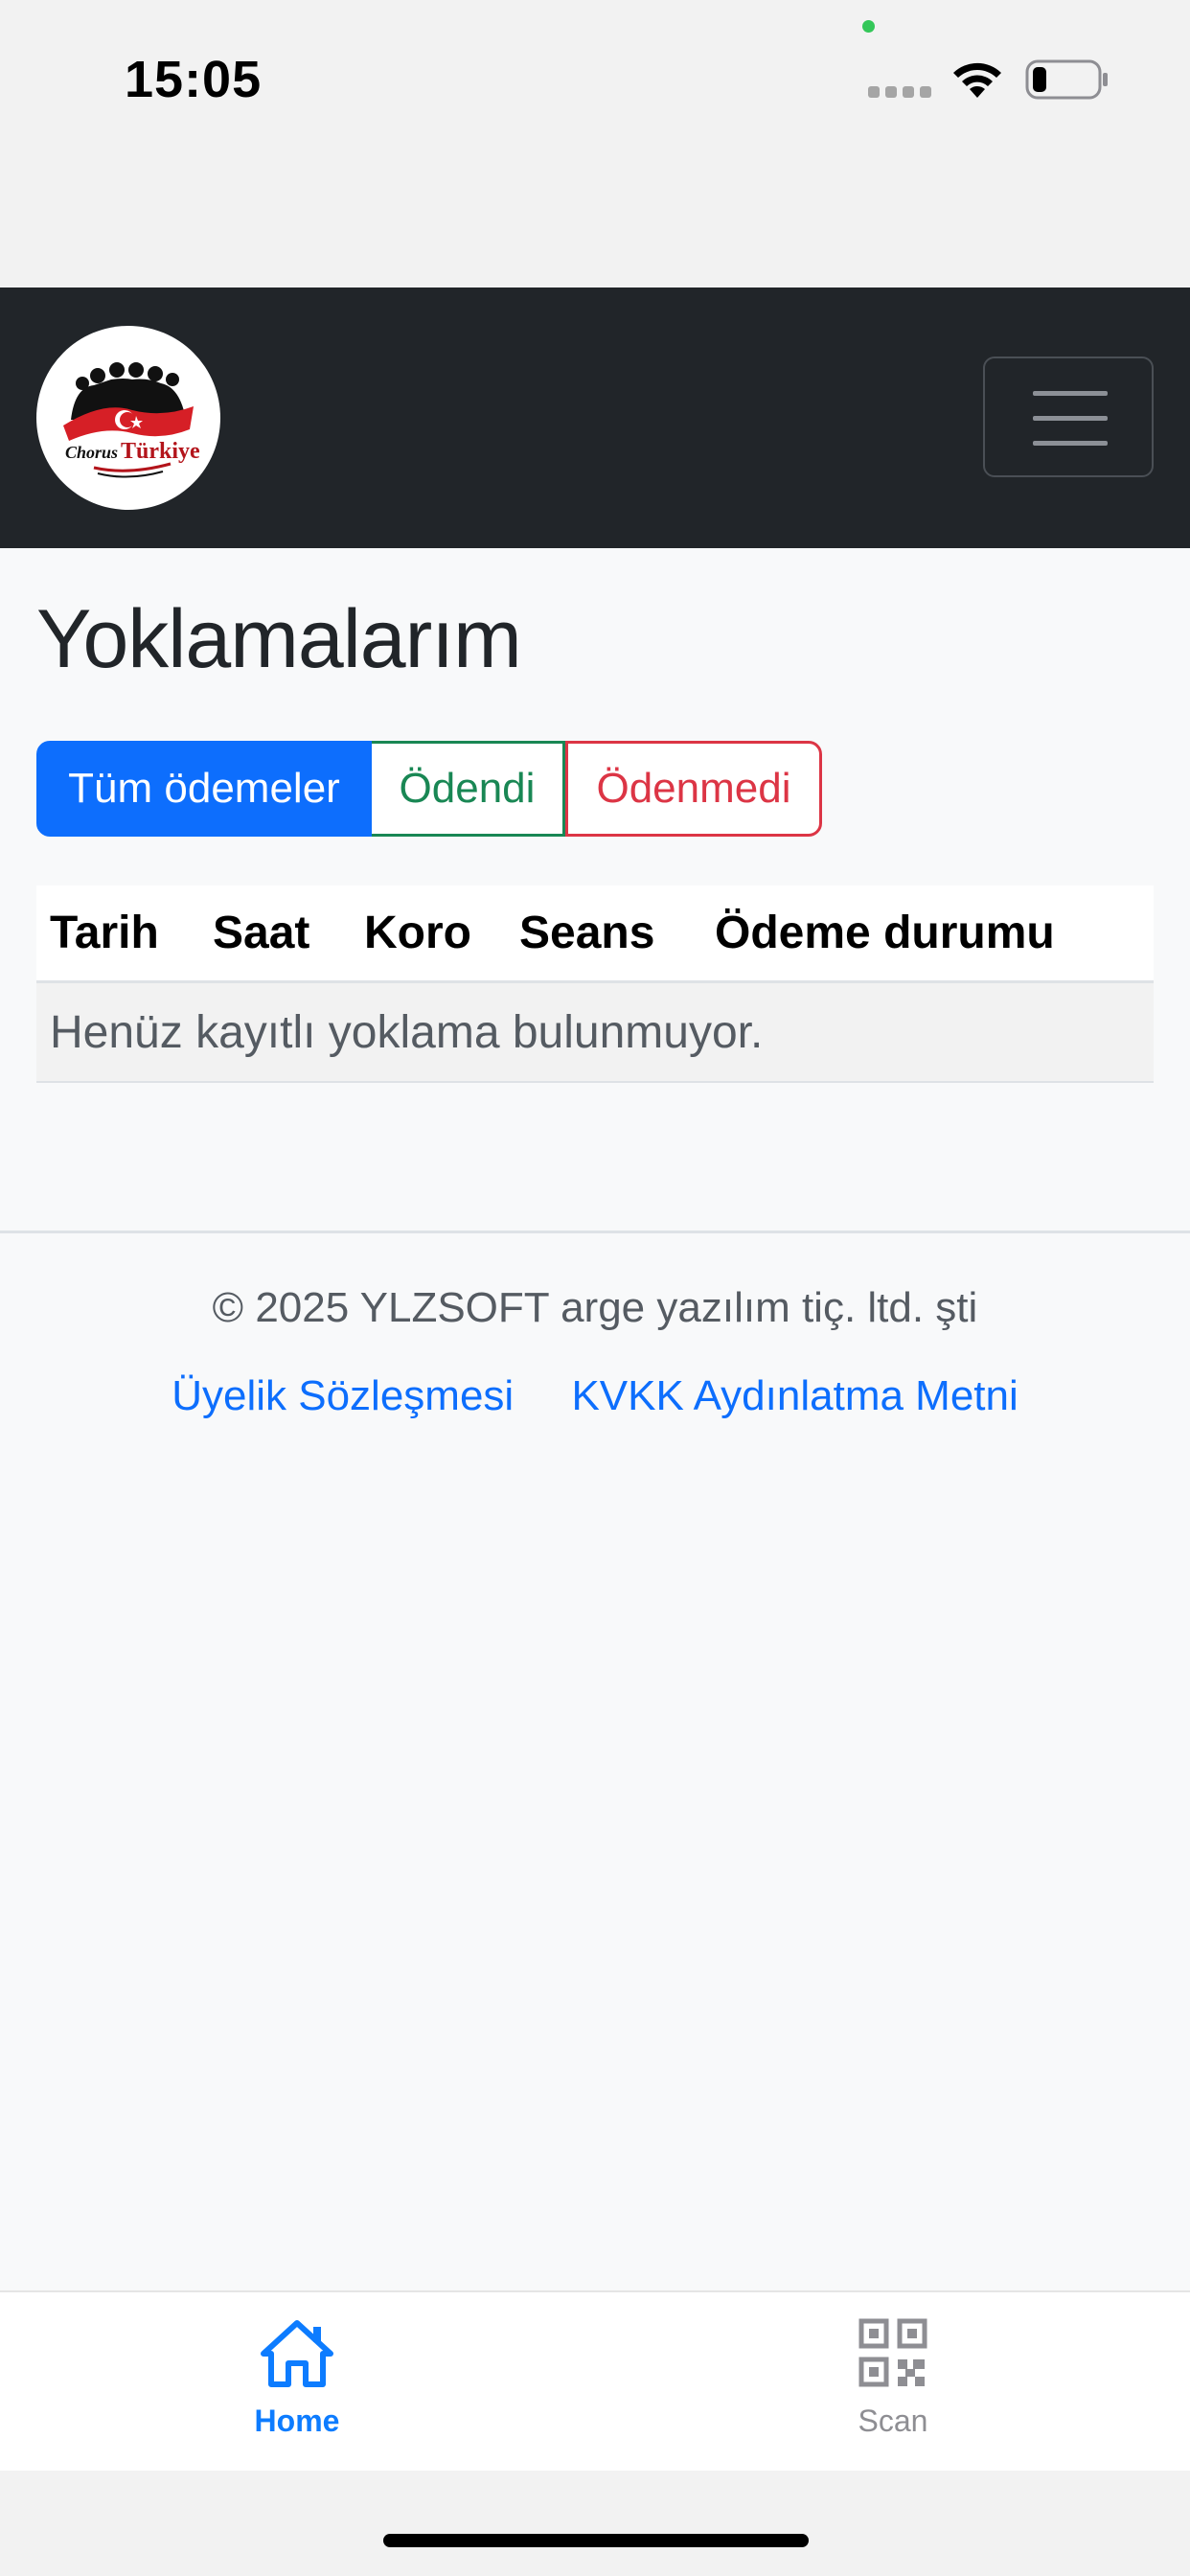 The width and height of the screenshot is (1190, 2576). Describe the element at coordinates (694, 789) in the screenshot. I see `filter-unpaid-button: Ödenmedi` at that location.